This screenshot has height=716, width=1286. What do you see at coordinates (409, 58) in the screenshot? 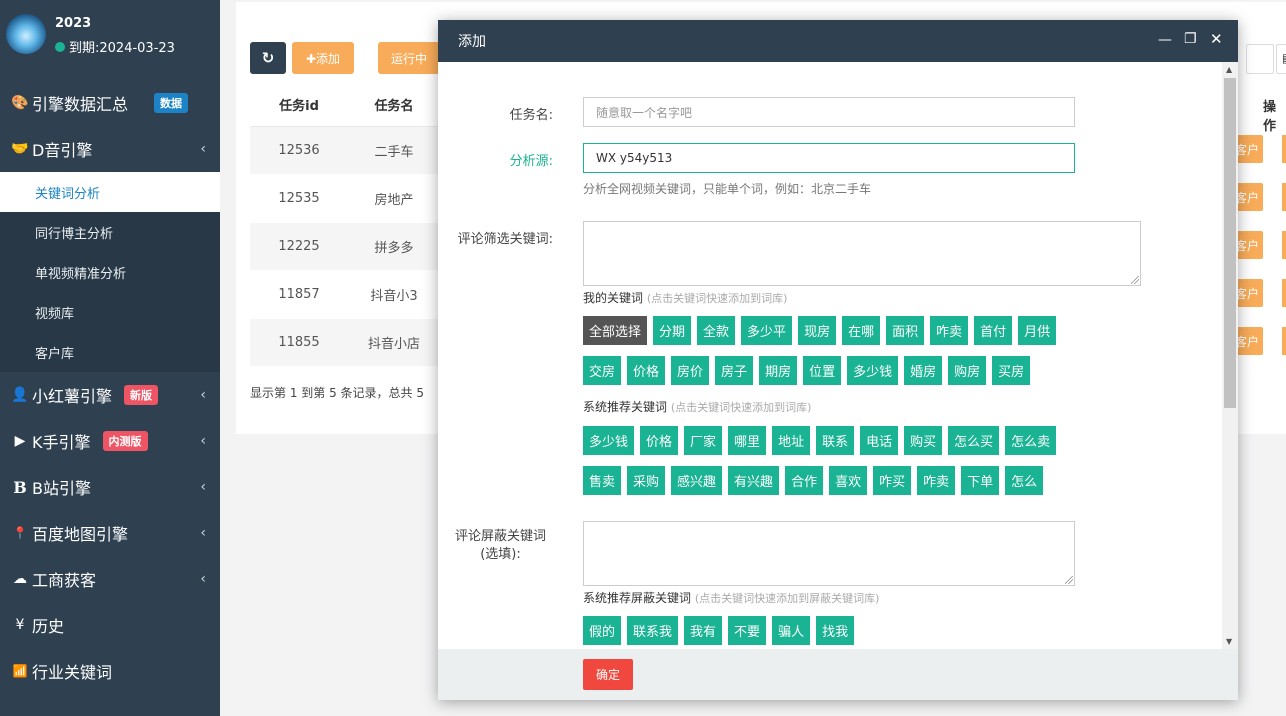
I see `running-button: 运行中` at bounding box center [409, 58].